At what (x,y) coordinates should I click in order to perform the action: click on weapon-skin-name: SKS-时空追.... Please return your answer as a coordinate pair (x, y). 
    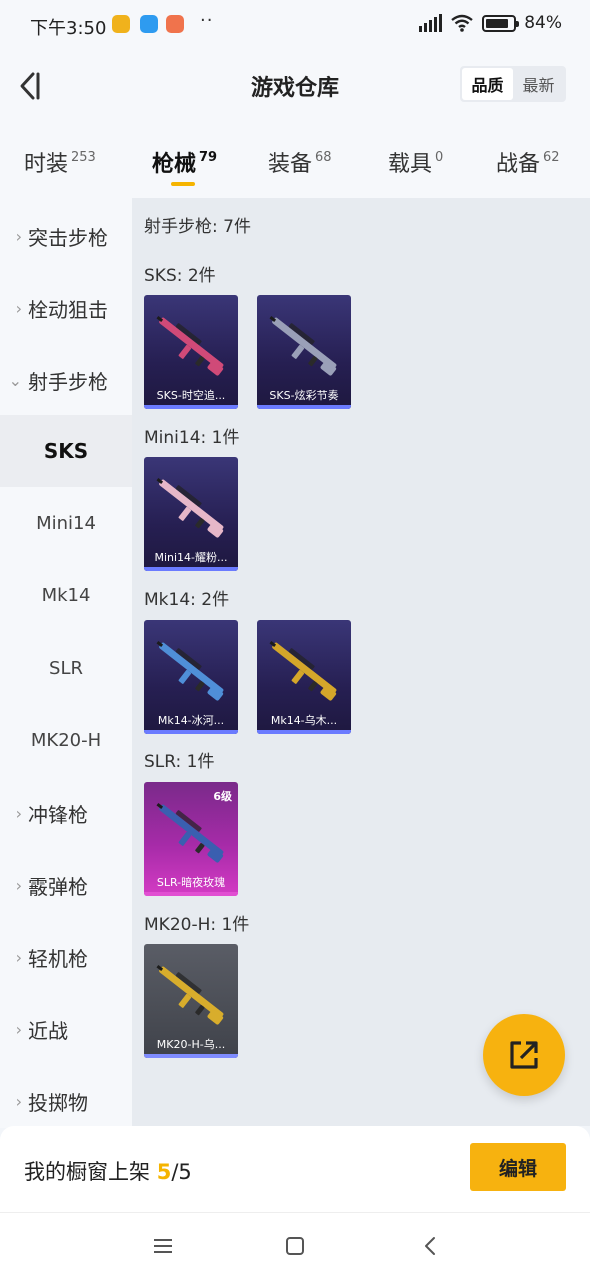
    Looking at the image, I should click on (191, 395).